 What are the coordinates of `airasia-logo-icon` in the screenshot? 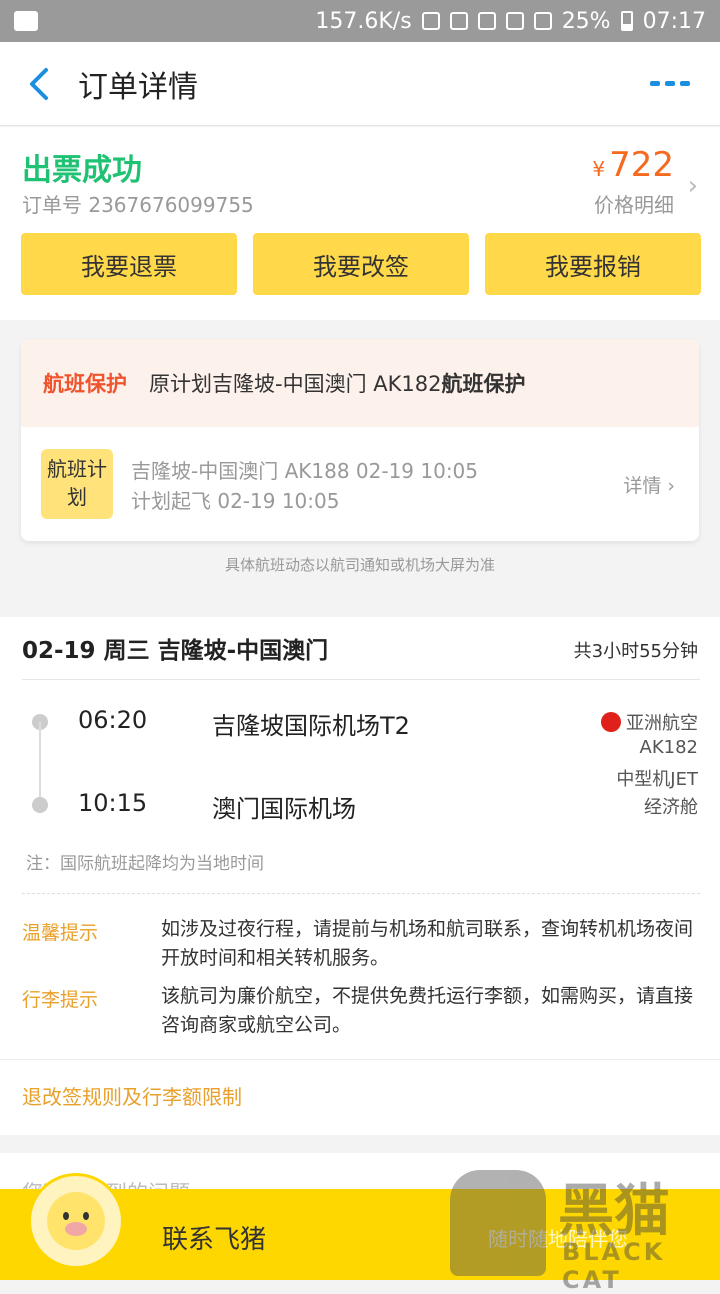 It's located at (611, 722).